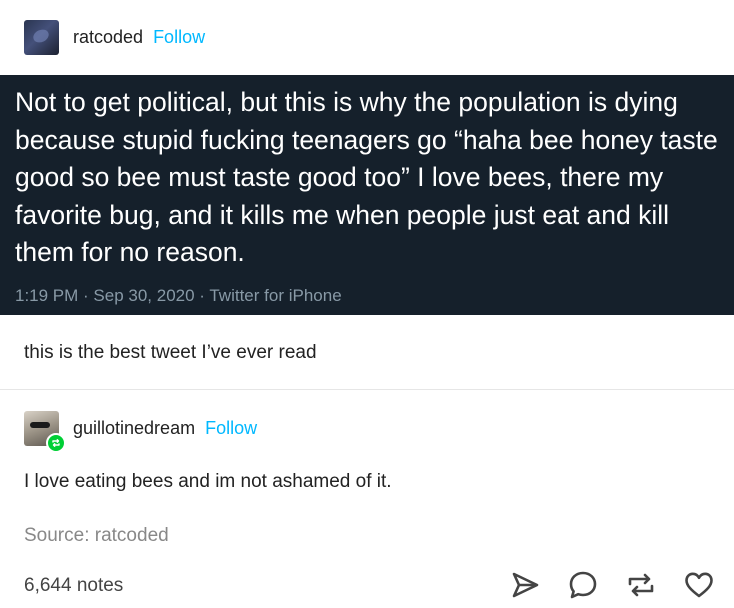  What do you see at coordinates (73, 586) in the screenshot?
I see `notes-count: 6,644 notes` at bounding box center [73, 586].